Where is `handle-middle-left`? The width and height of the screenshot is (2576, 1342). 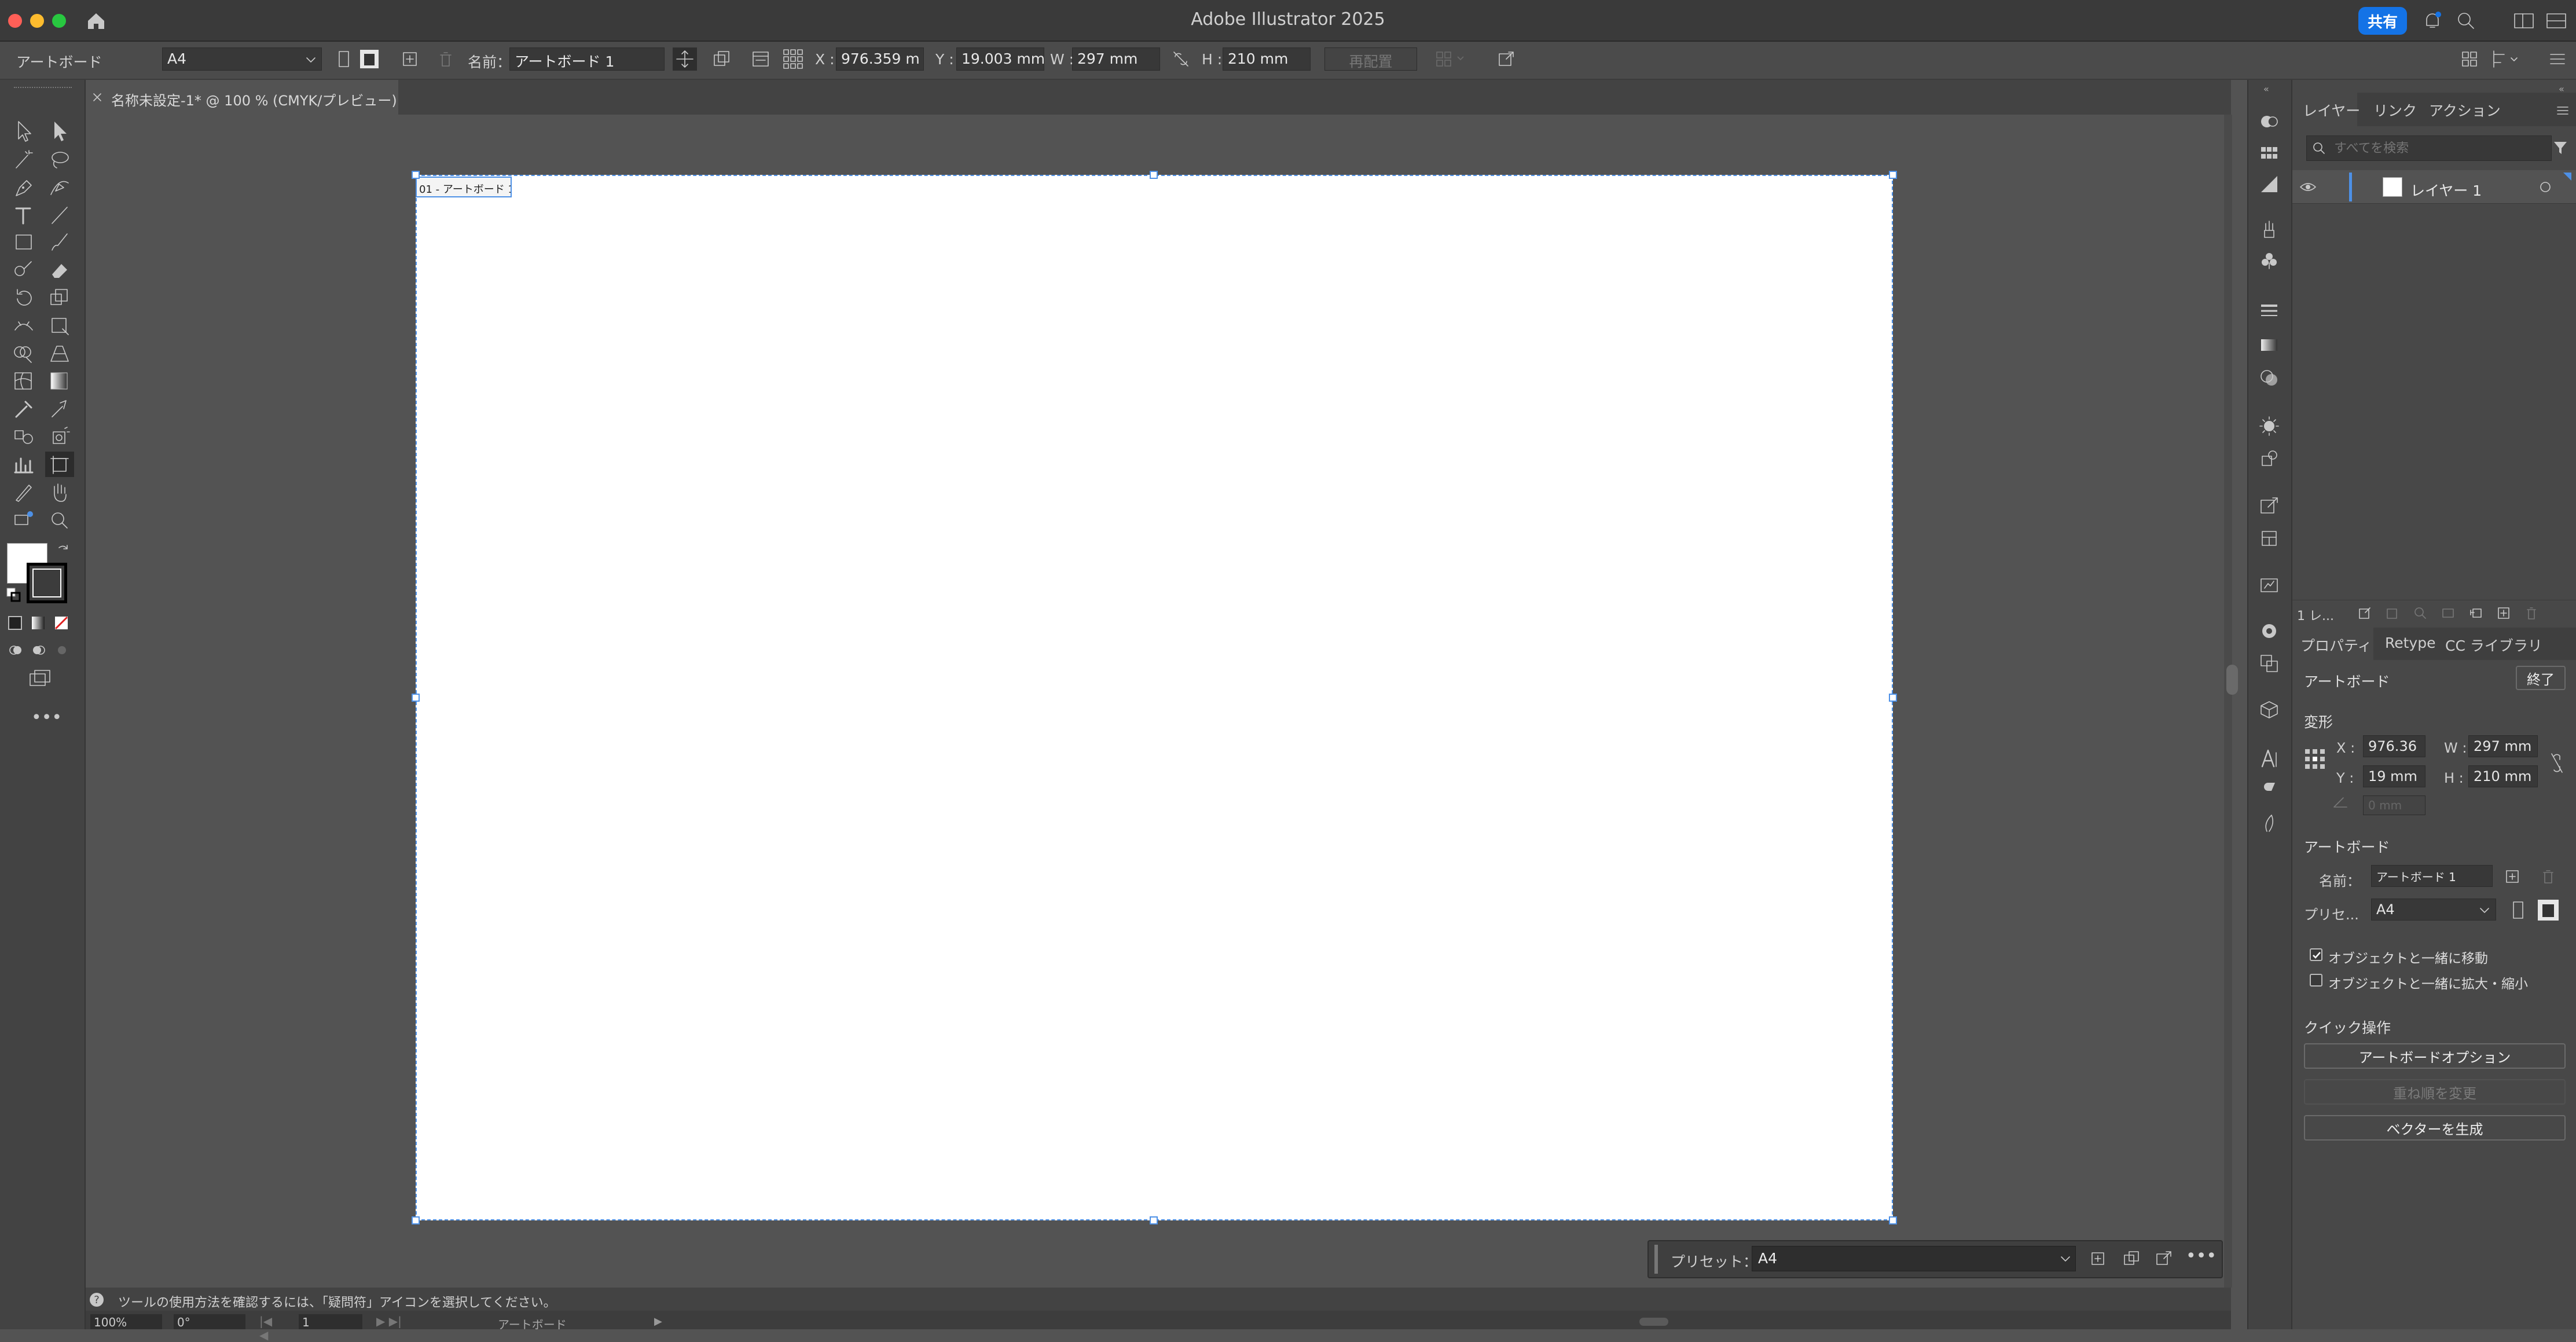 handle-middle-left is located at coordinates (416, 698).